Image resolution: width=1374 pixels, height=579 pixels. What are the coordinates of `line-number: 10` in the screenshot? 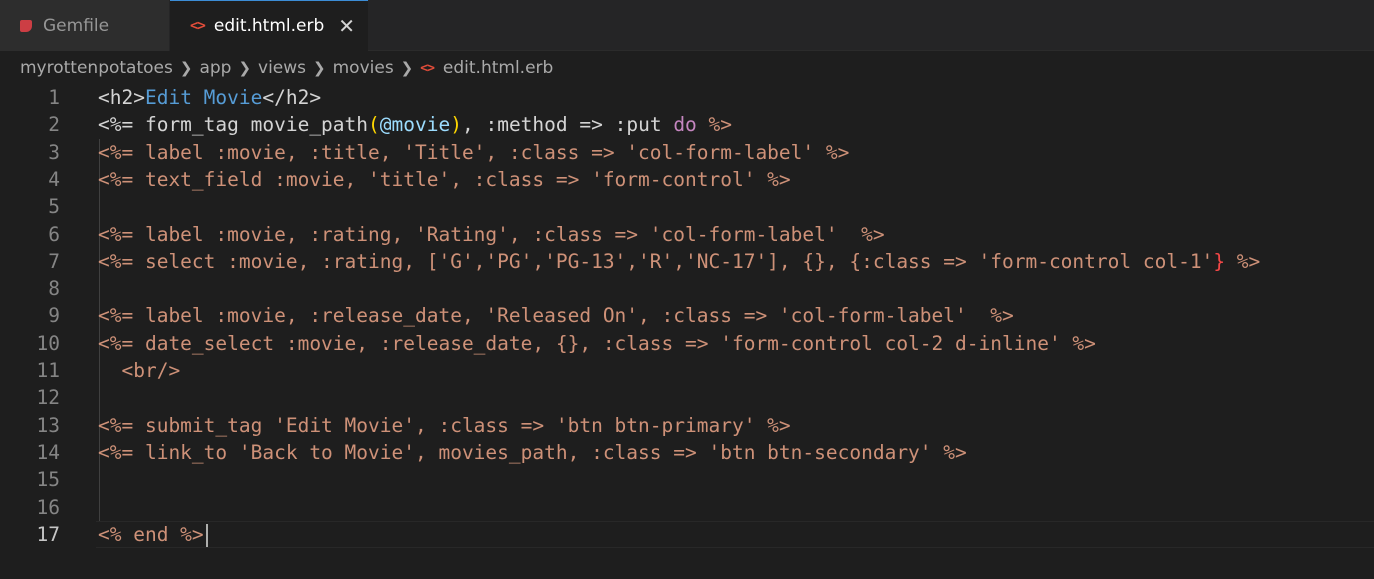 It's located at (48, 343).